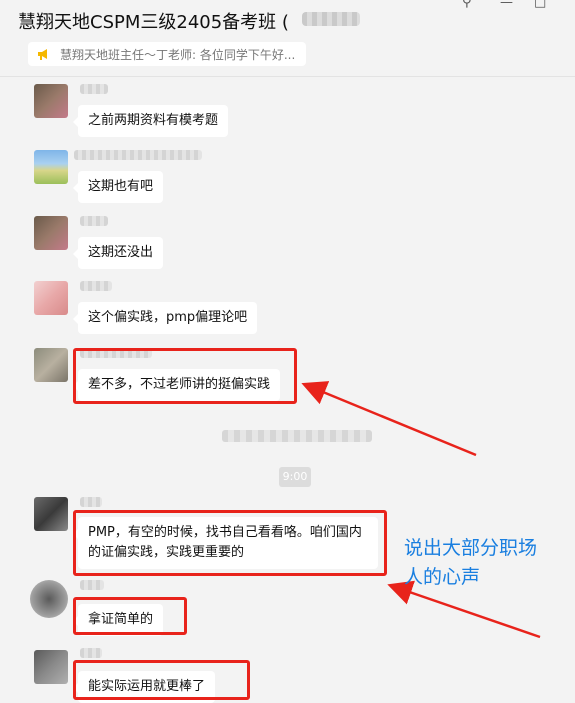 The width and height of the screenshot is (575, 703). I want to click on annotation-line-2: 人的心声, so click(442, 577).